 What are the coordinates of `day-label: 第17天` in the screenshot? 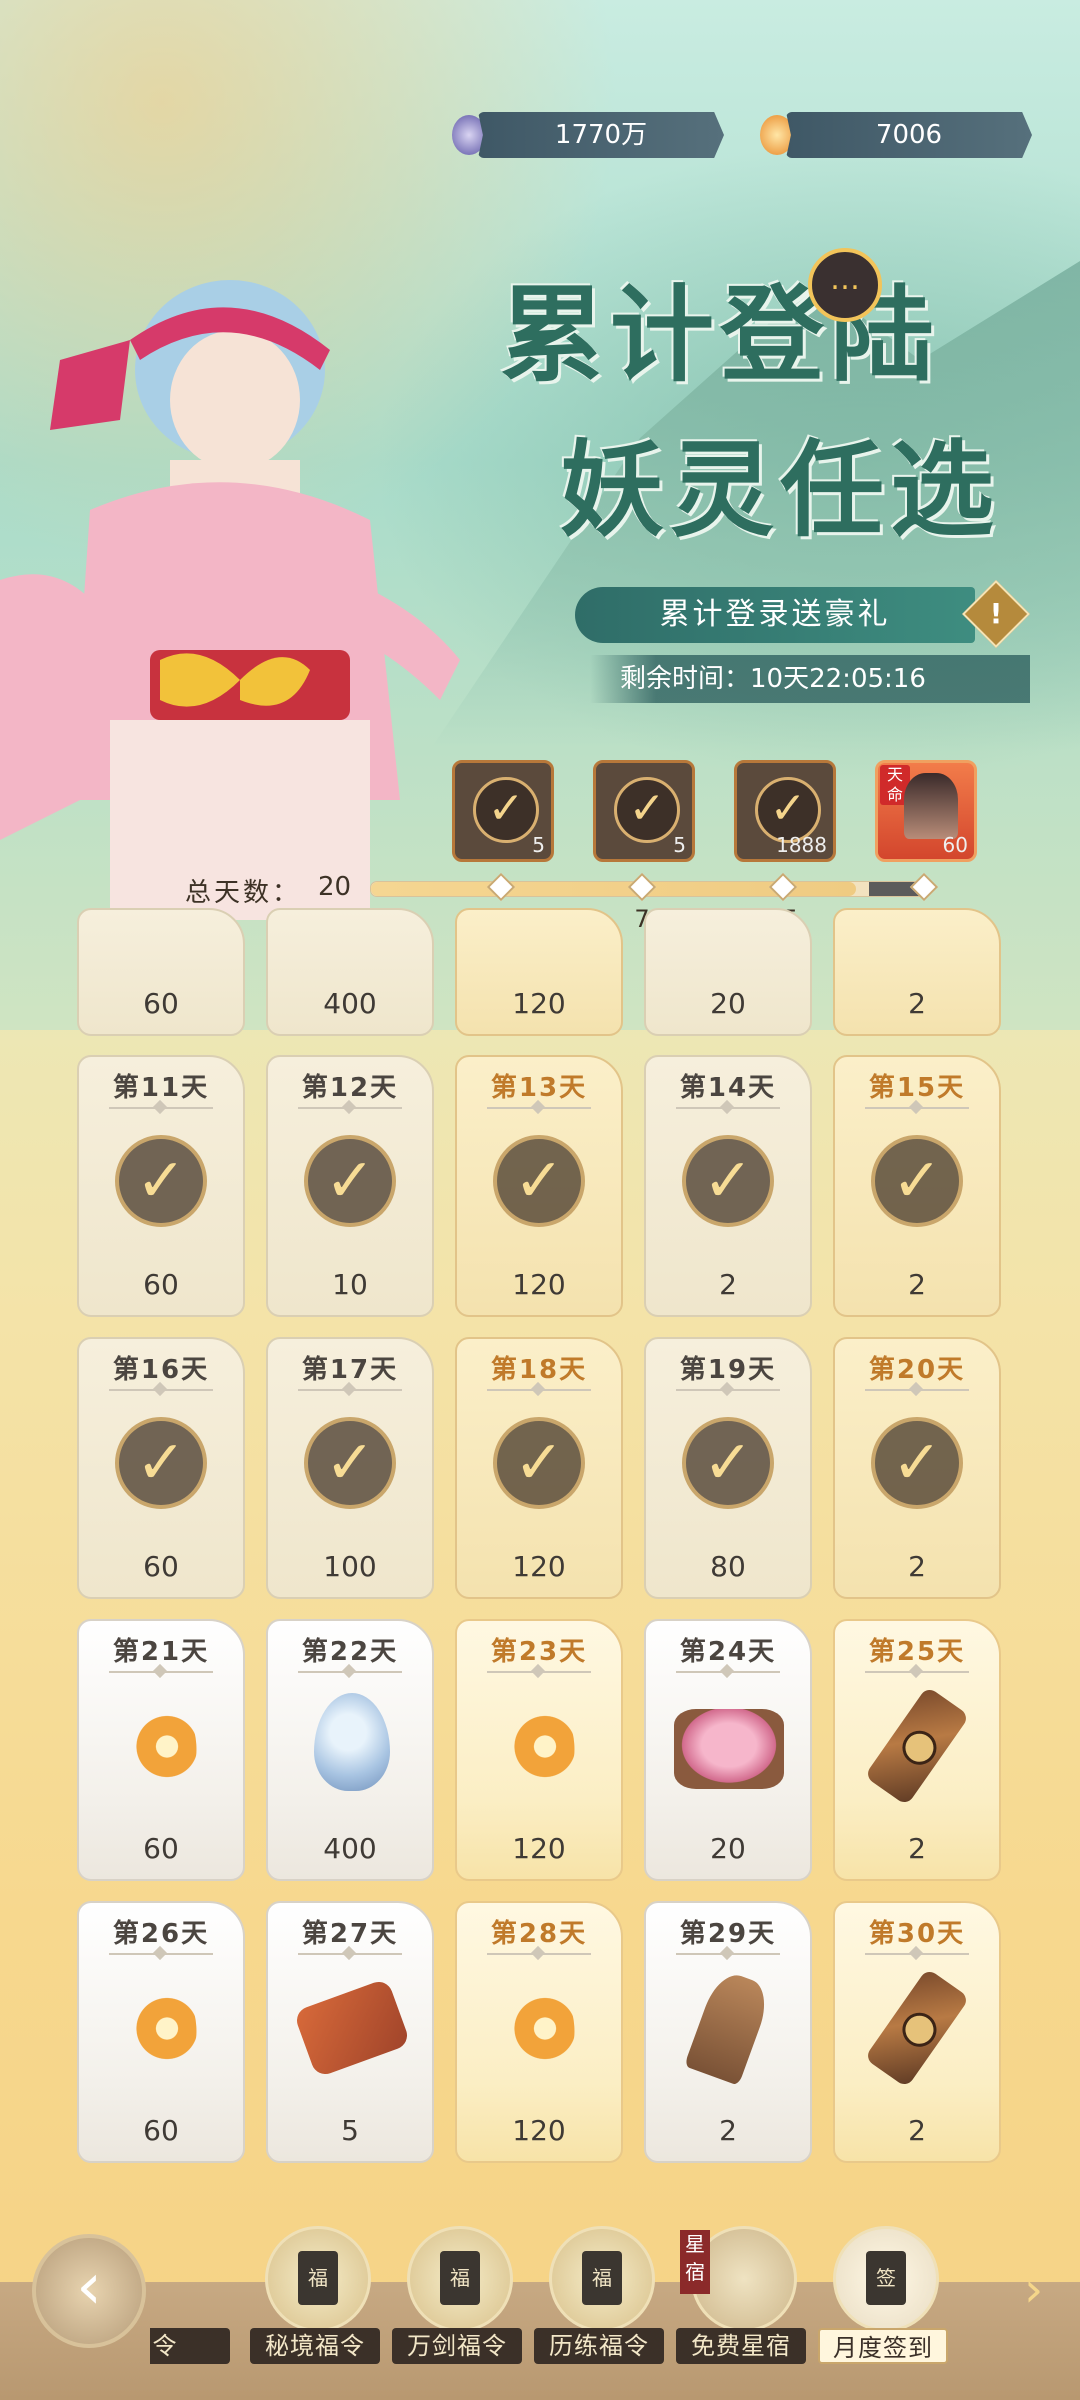 It's located at (350, 1370).